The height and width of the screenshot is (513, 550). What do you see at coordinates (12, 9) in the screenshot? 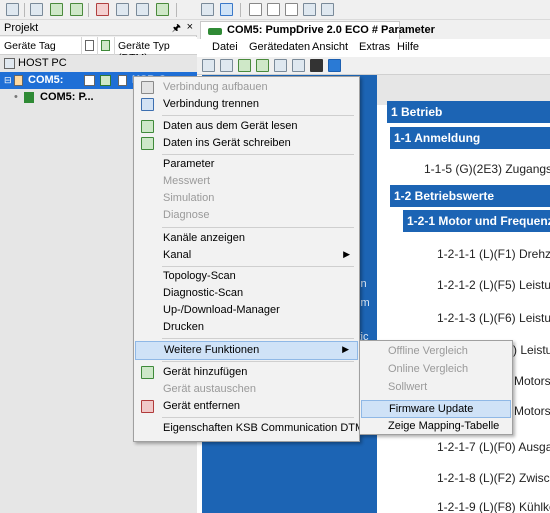
I see `new-project-icon` at bounding box center [12, 9].